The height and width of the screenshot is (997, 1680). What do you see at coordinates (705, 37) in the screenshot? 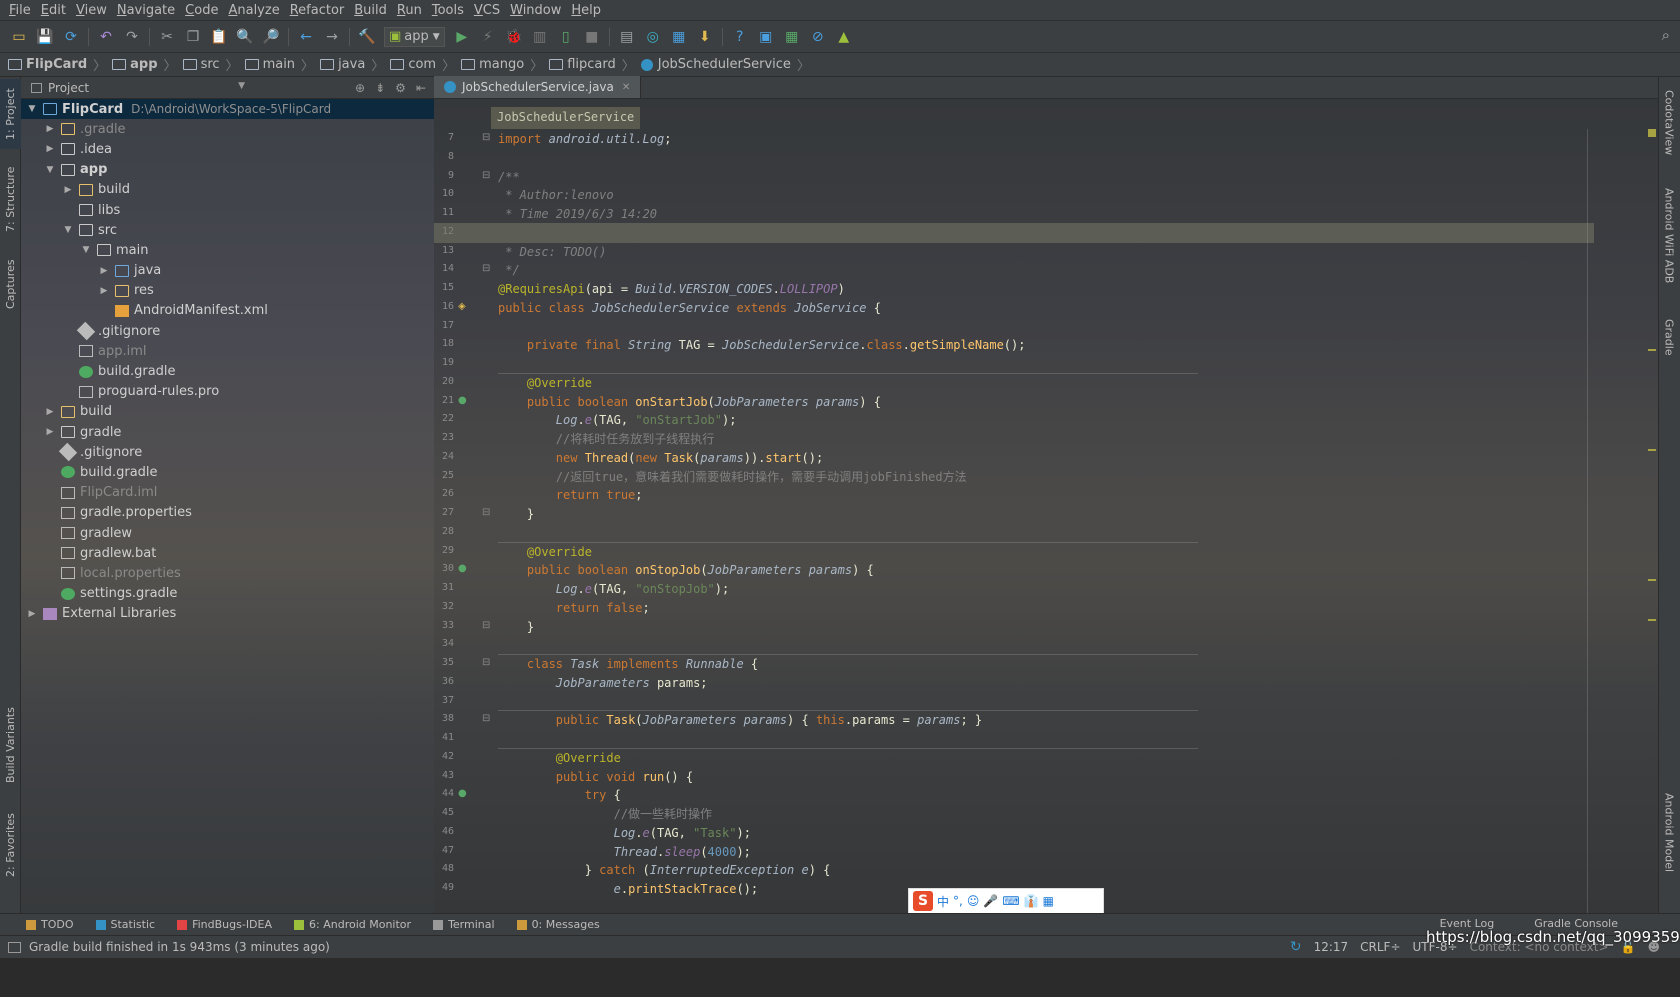
I see `sdk-manager-icon: ⬇` at bounding box center [705, 37].